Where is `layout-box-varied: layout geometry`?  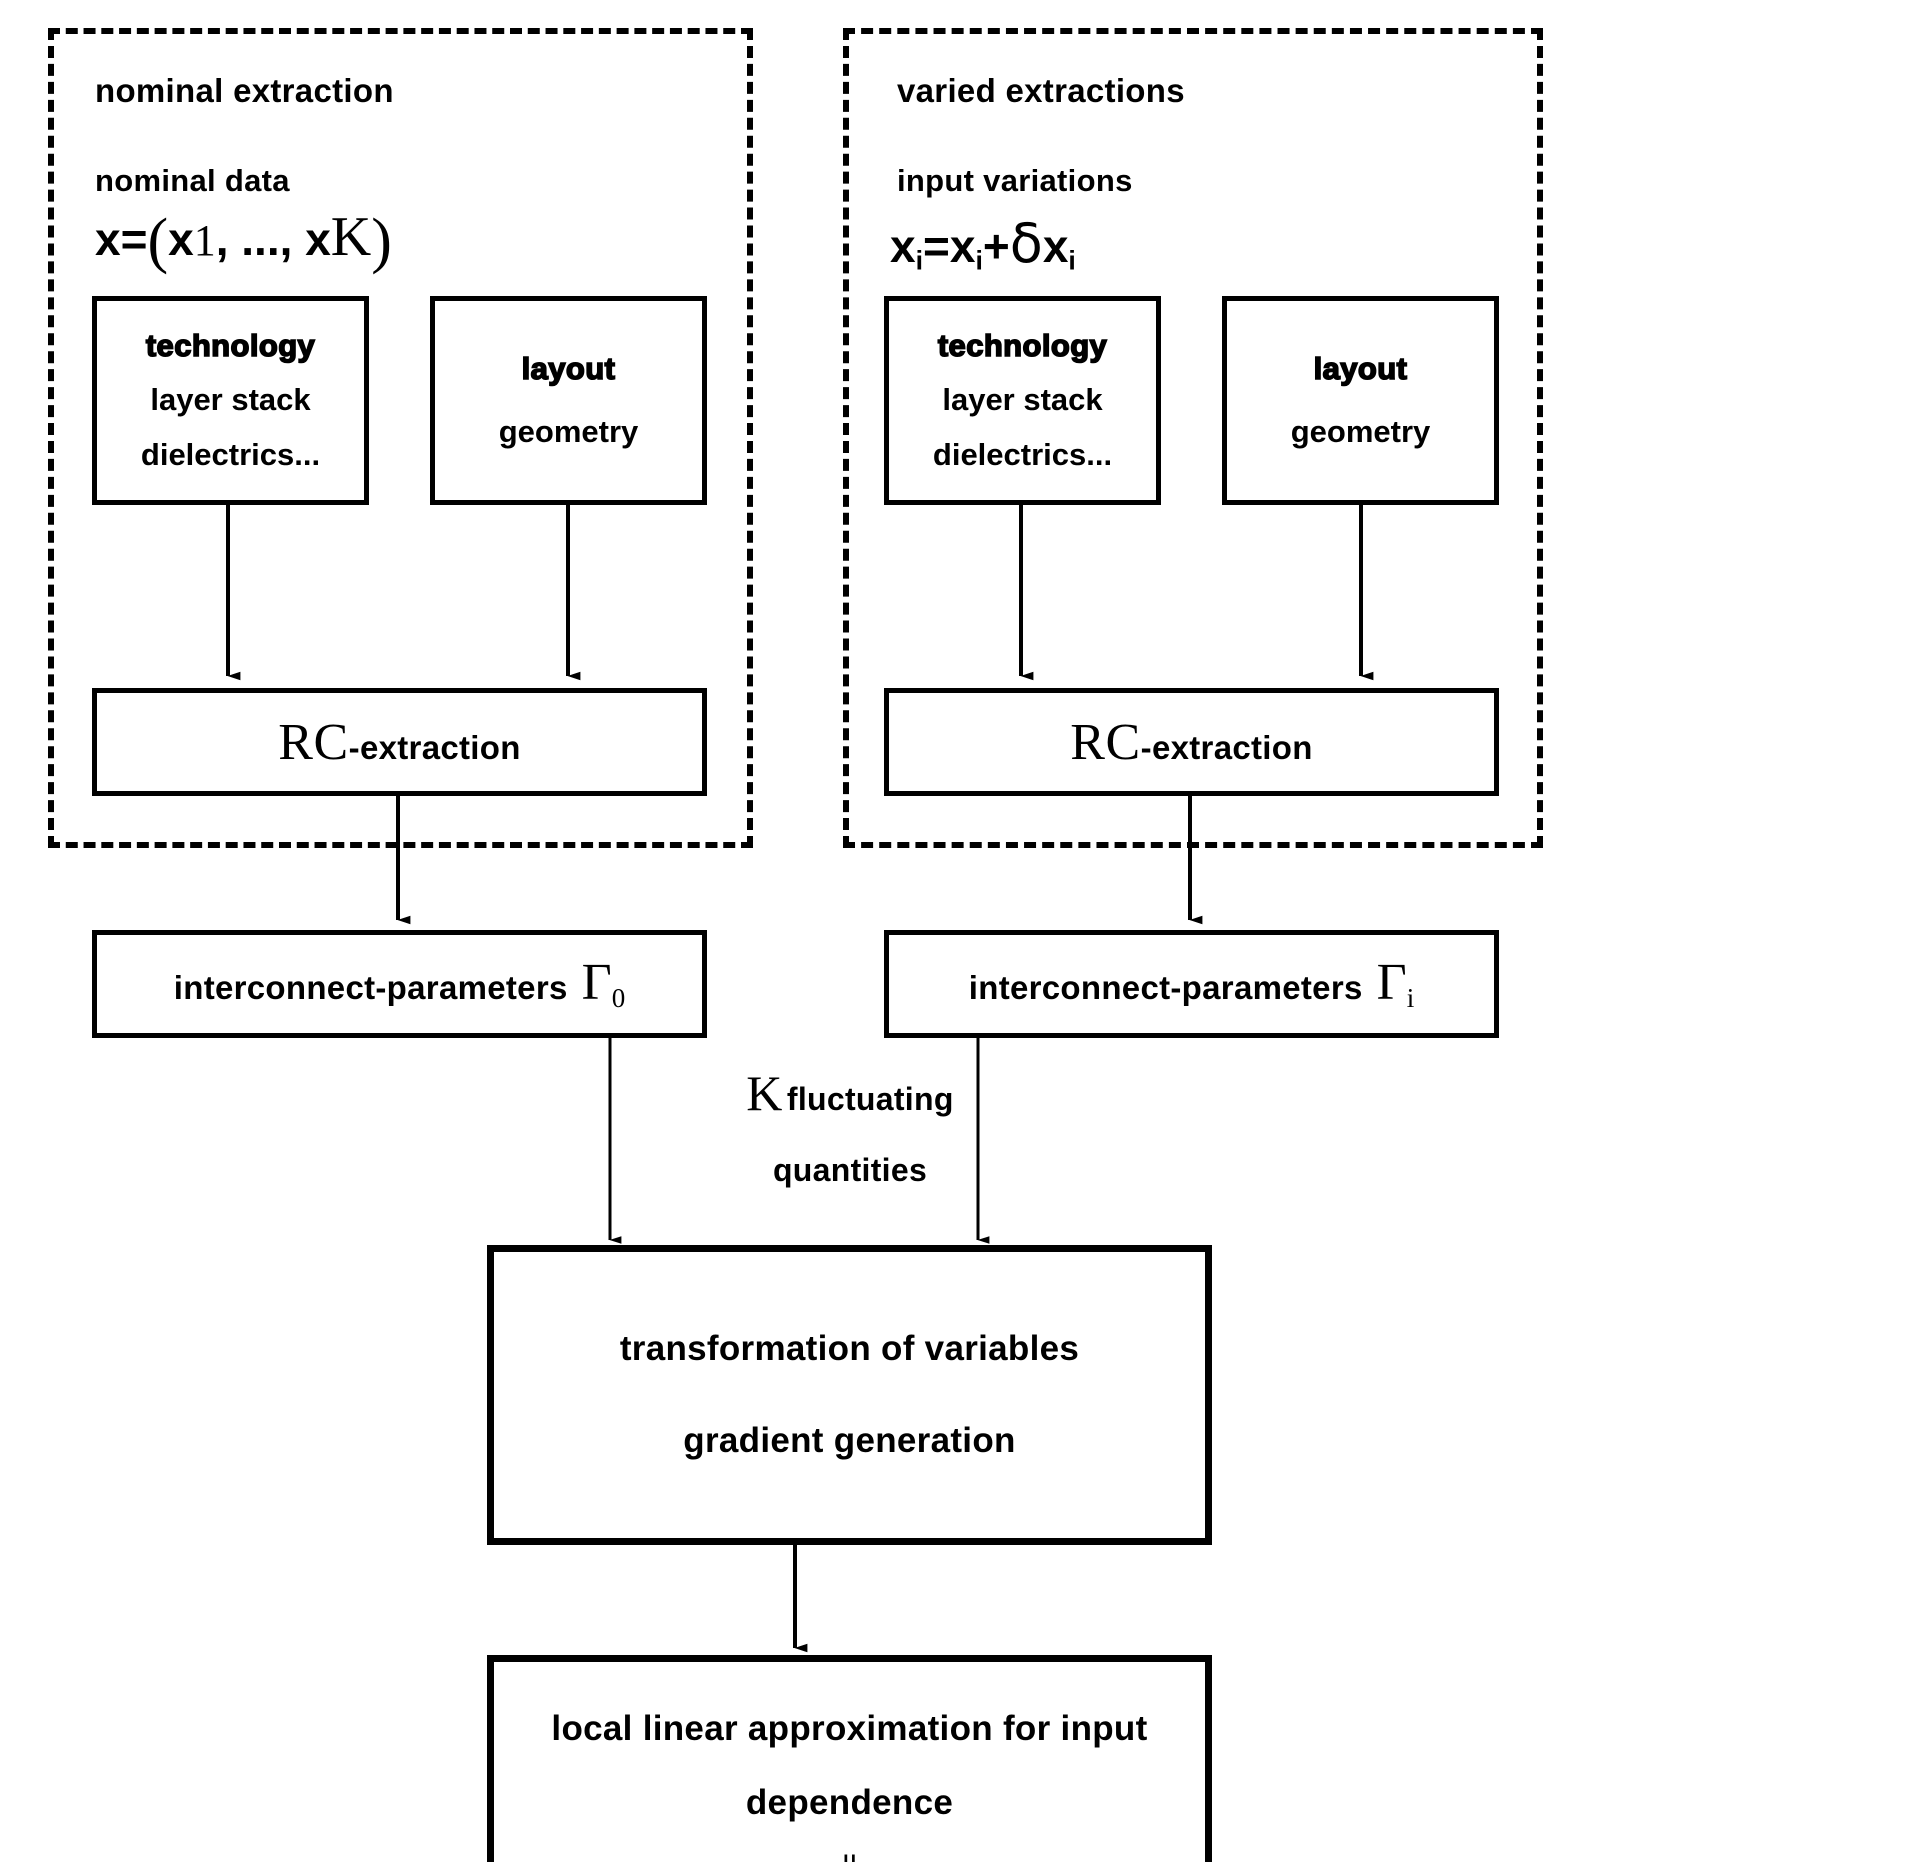
layout-box-varied: layout geometry is located at coordinates (1360, 400).